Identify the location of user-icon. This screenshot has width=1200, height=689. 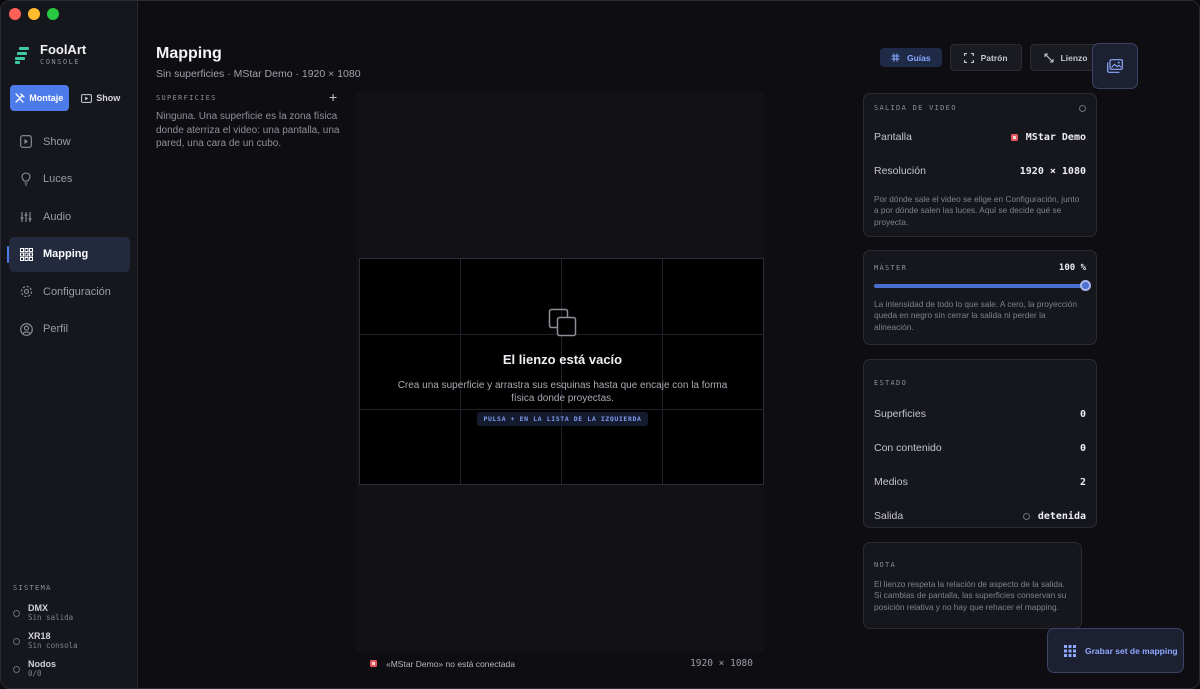
(26, 329).